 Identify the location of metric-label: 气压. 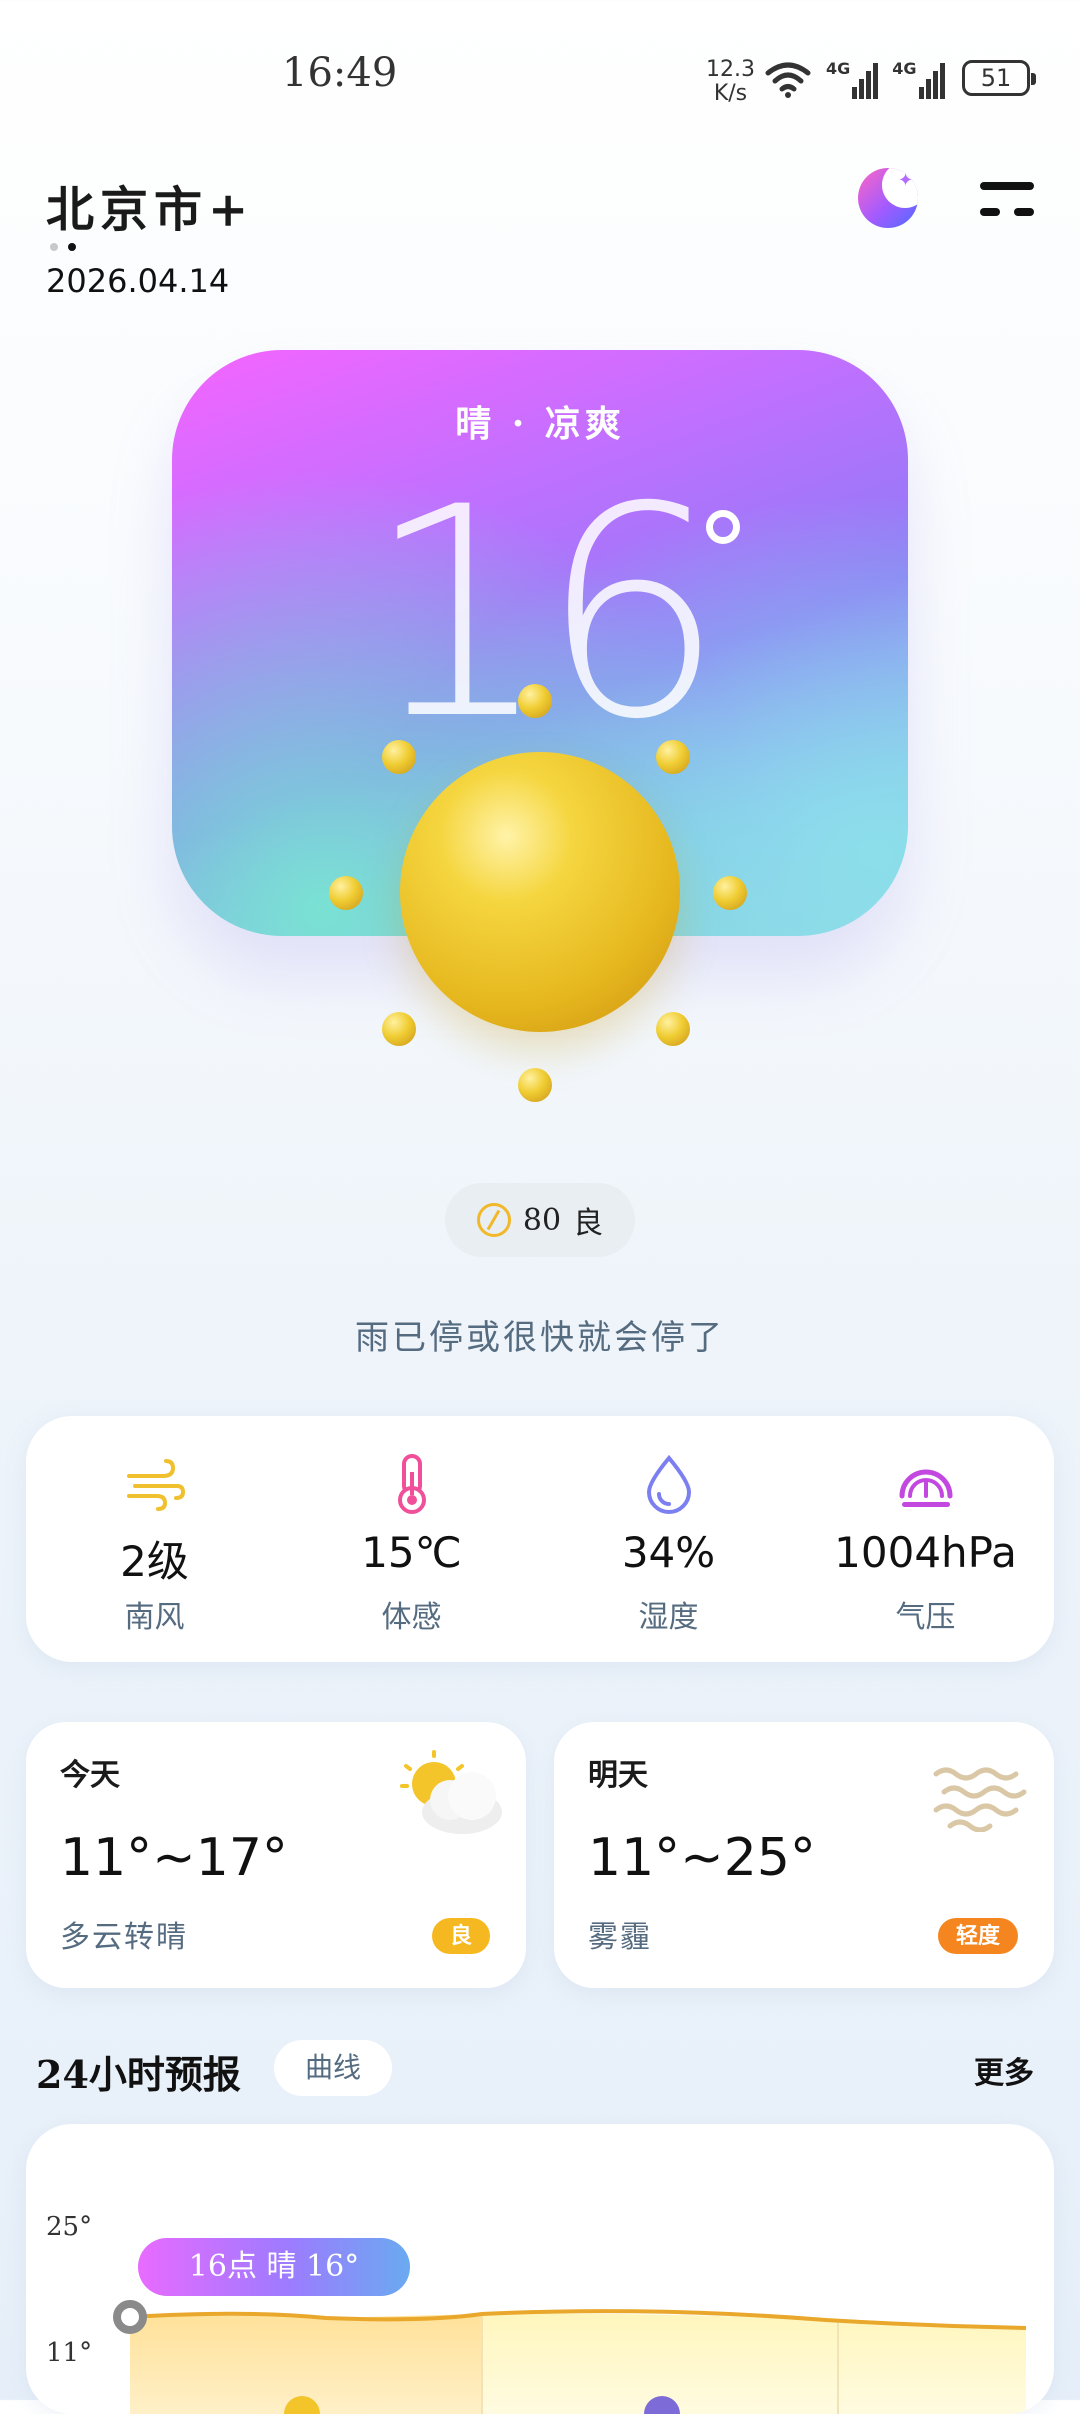
(925, 1617).